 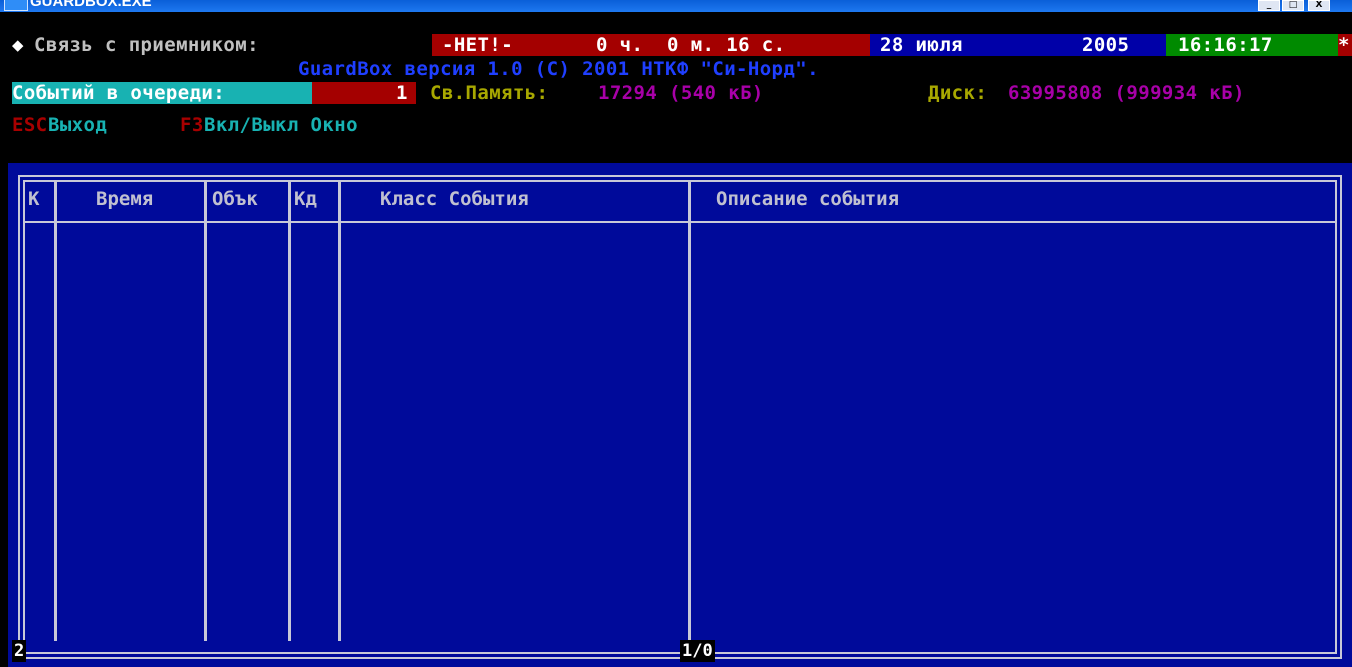 What do you see at coordinates (807, 199) in the screenshot?
I see `column-header-event-description: Описание события` at bounding box center [807, 199].